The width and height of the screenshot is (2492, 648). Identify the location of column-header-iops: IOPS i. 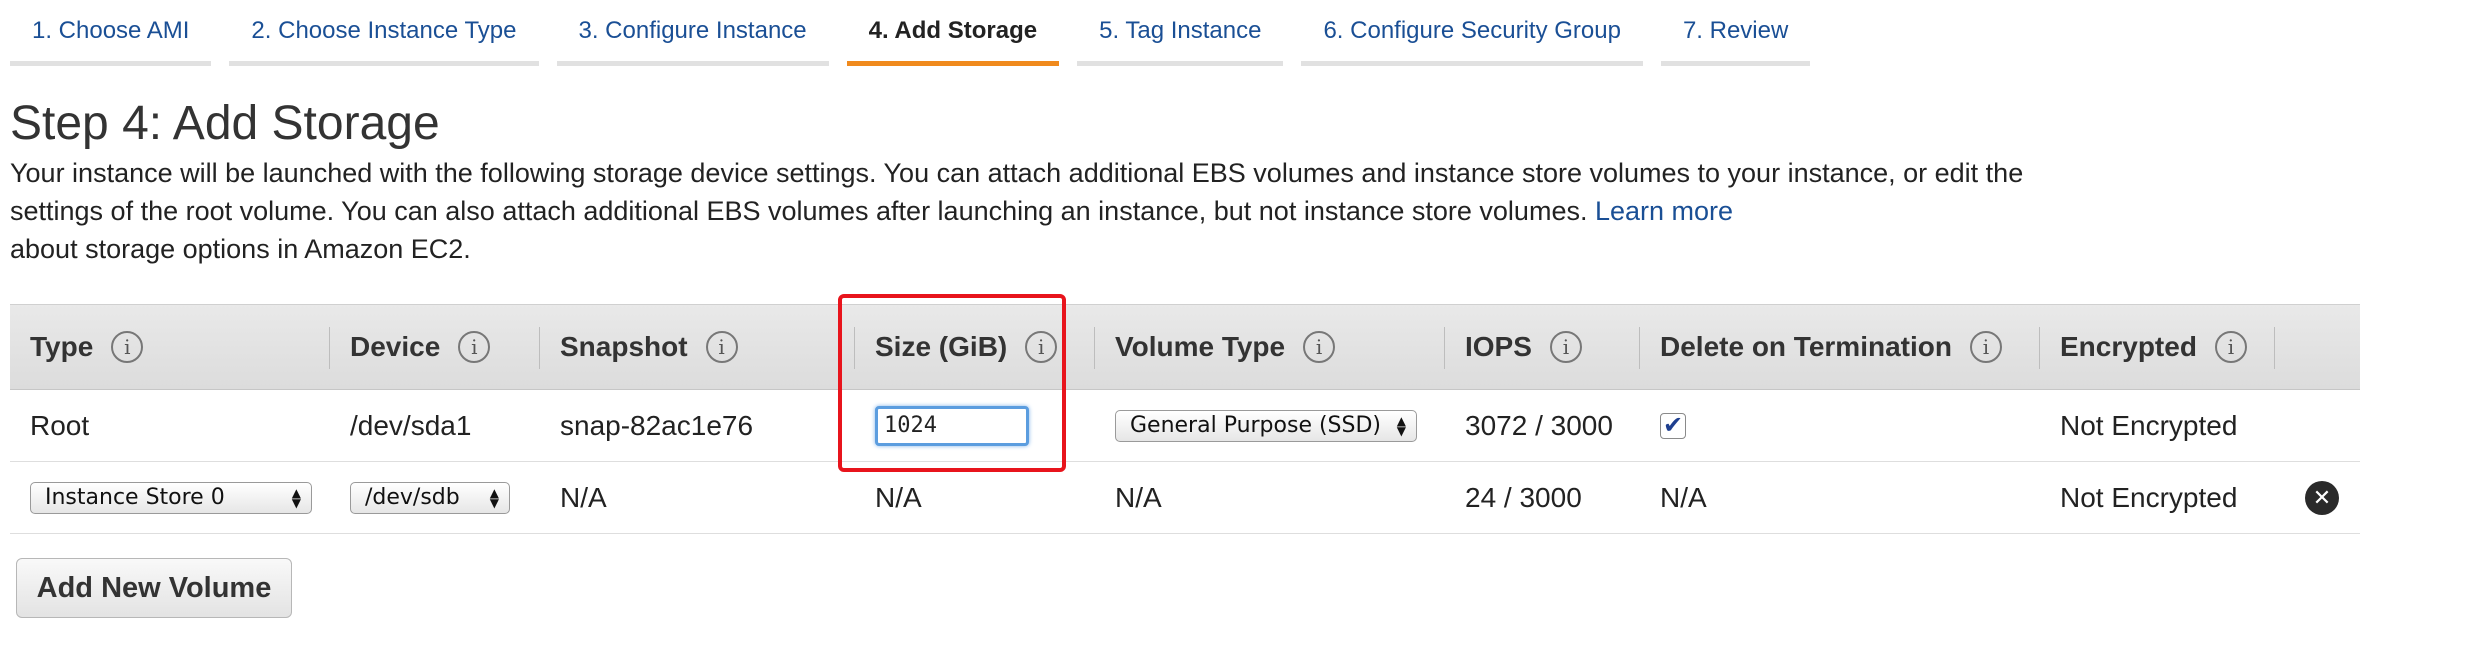
(1542, 347).